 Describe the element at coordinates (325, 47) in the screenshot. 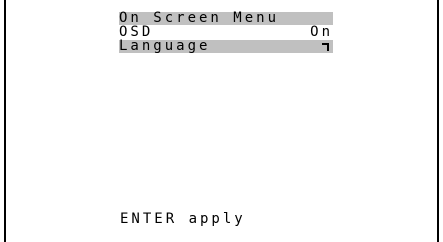

I see `submenu-arrow-icon` at that location.